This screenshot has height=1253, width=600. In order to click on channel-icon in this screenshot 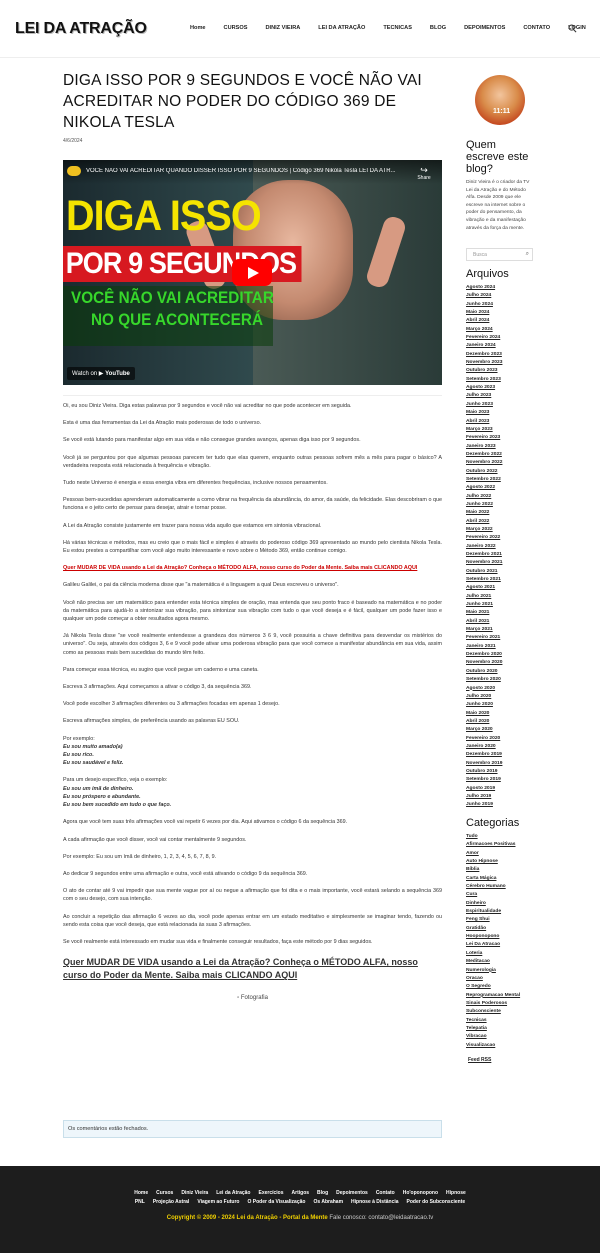, I will do `click(74, 171)`.